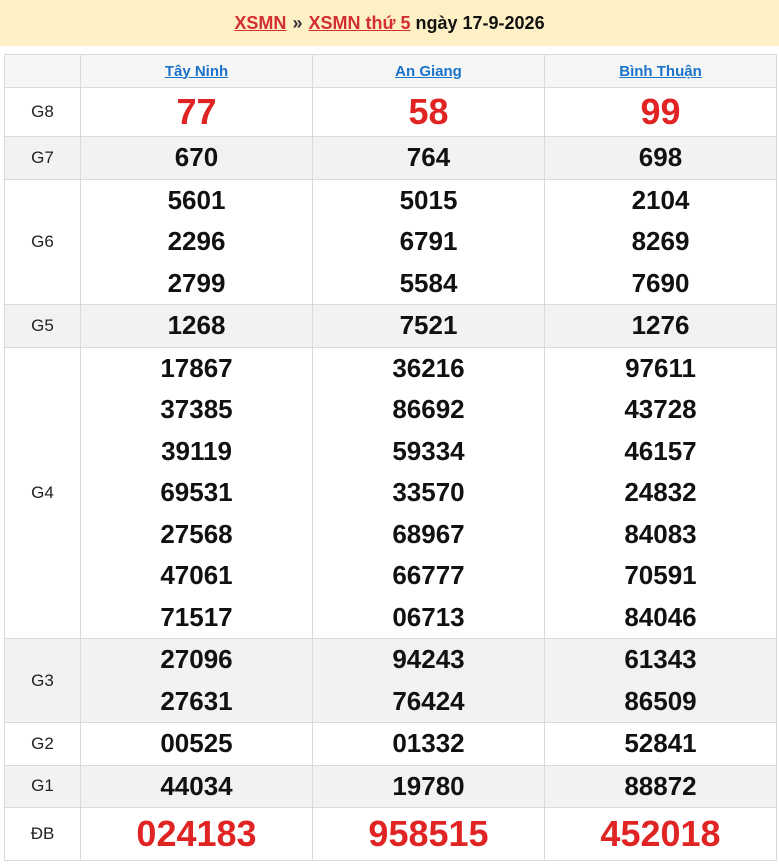 The height and width of the screenshot is (864, 779). Describe the element at coordinates (42, 492) in the screenshot. I see `prize-label: G4` at that location.